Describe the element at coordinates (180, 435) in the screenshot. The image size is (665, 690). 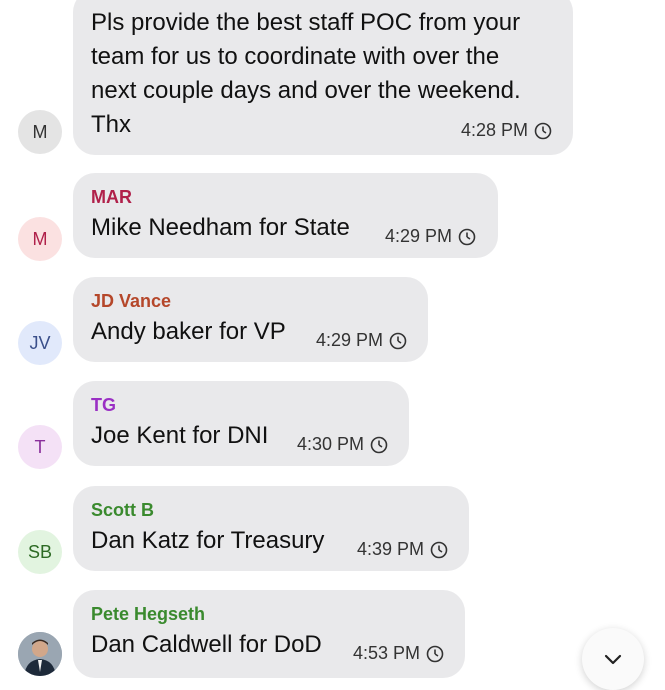
I see `message-text: Joe Kent for DNI` at that location.